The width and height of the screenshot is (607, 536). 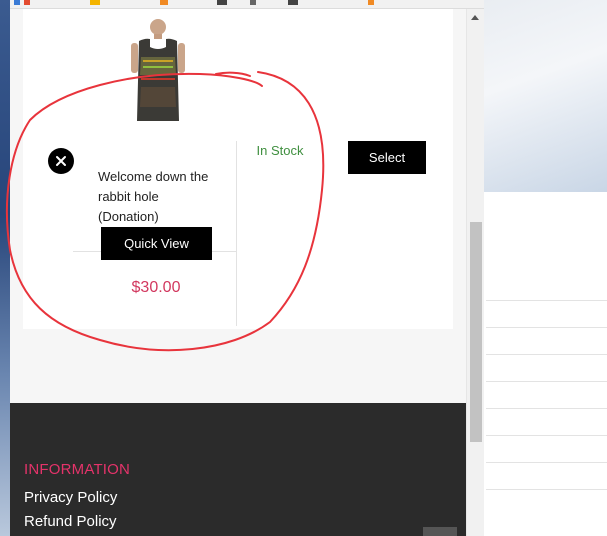 I want to click on side-panel-lines, so click(x=546, y=418).